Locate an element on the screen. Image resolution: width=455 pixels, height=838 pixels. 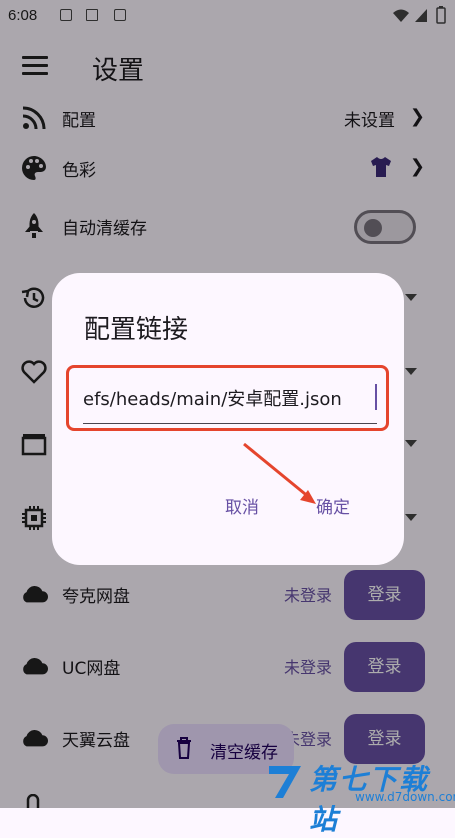
dialog-title: 配置链接 is located at coordinates (136, 330).